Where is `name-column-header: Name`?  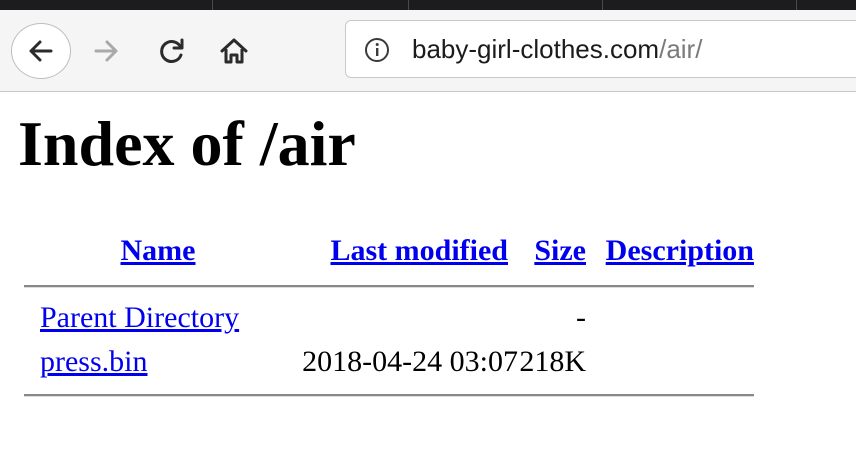 name-column-header: Name is located at coordinates (158, 251).